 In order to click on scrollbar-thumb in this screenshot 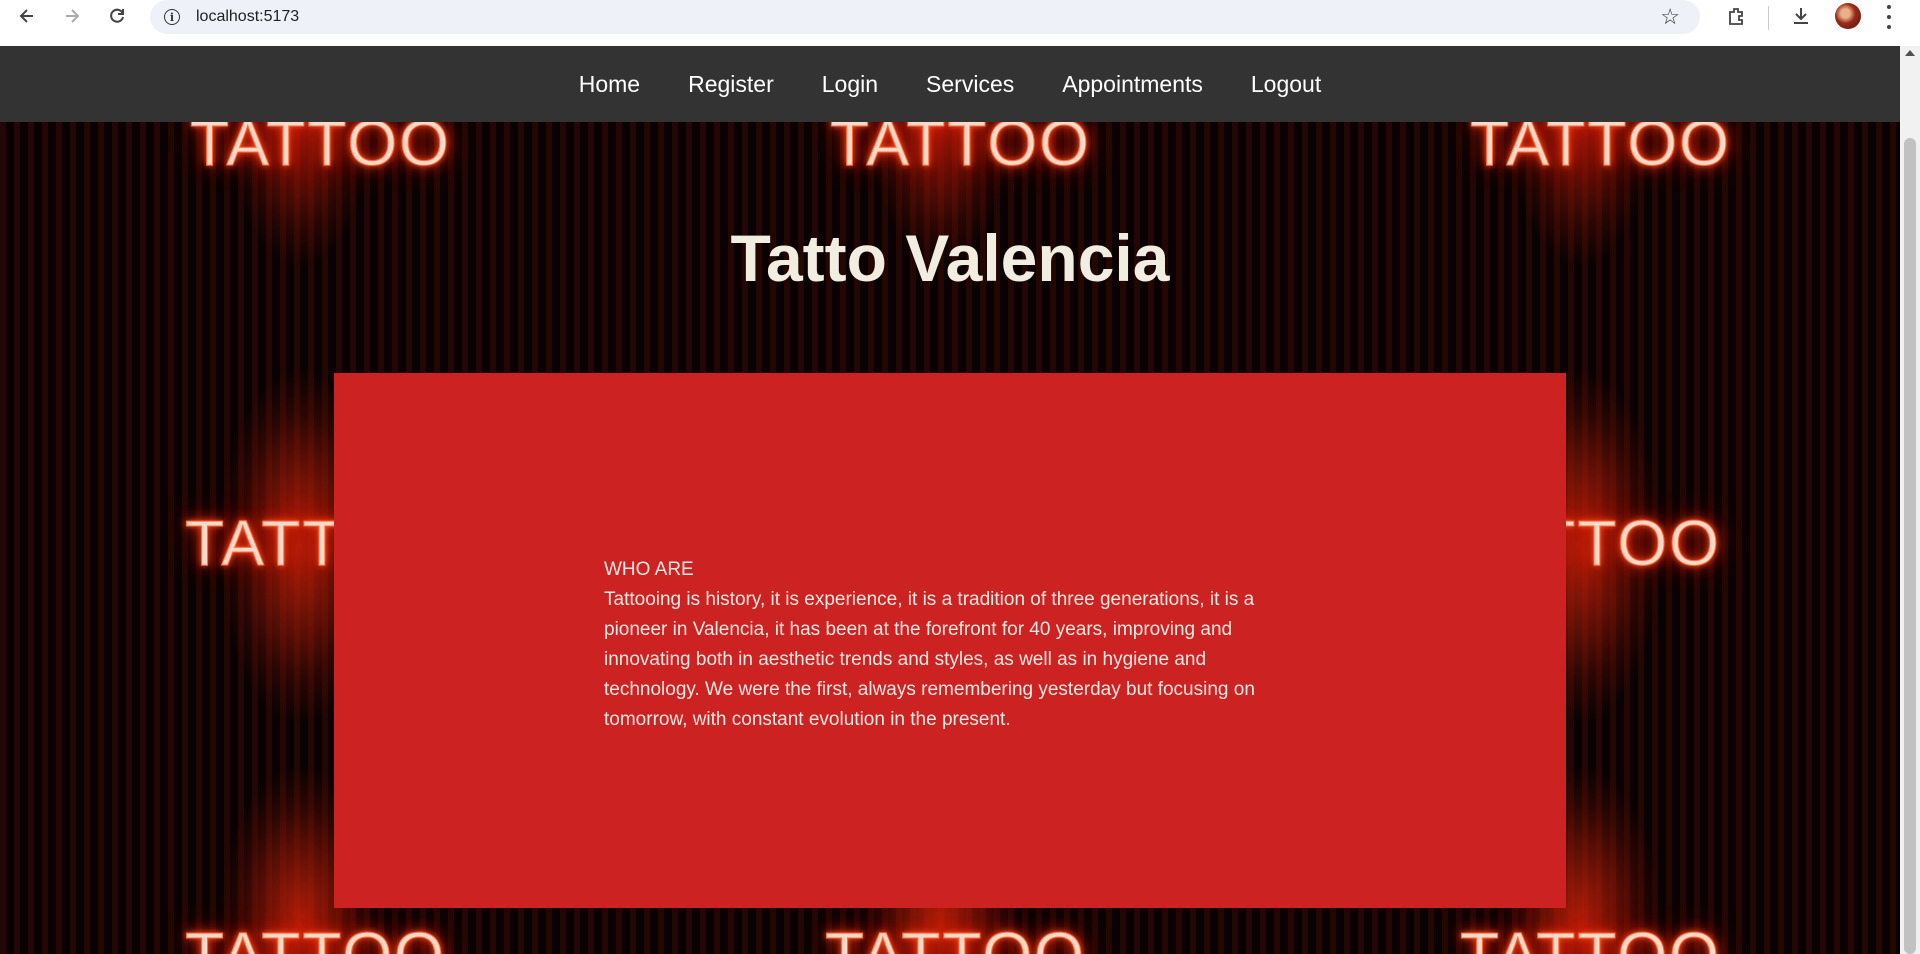, I will do `click(1910, 546)`.